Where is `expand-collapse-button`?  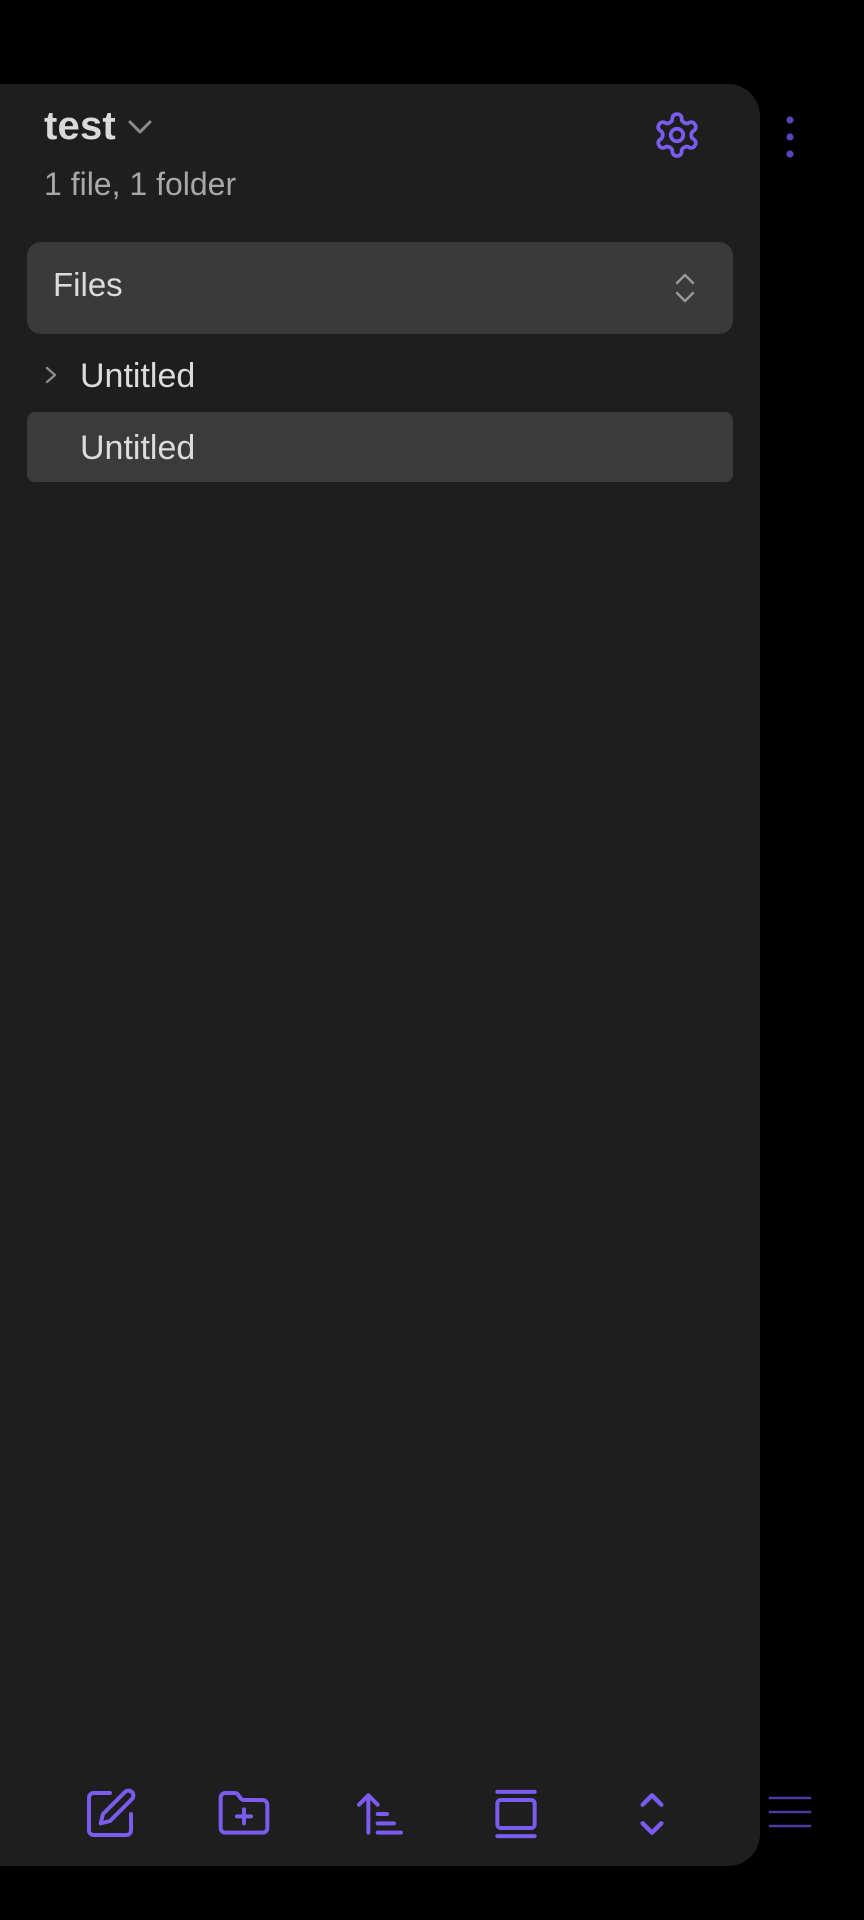
expand-collapse-button is located at coordinates (652, 1814).